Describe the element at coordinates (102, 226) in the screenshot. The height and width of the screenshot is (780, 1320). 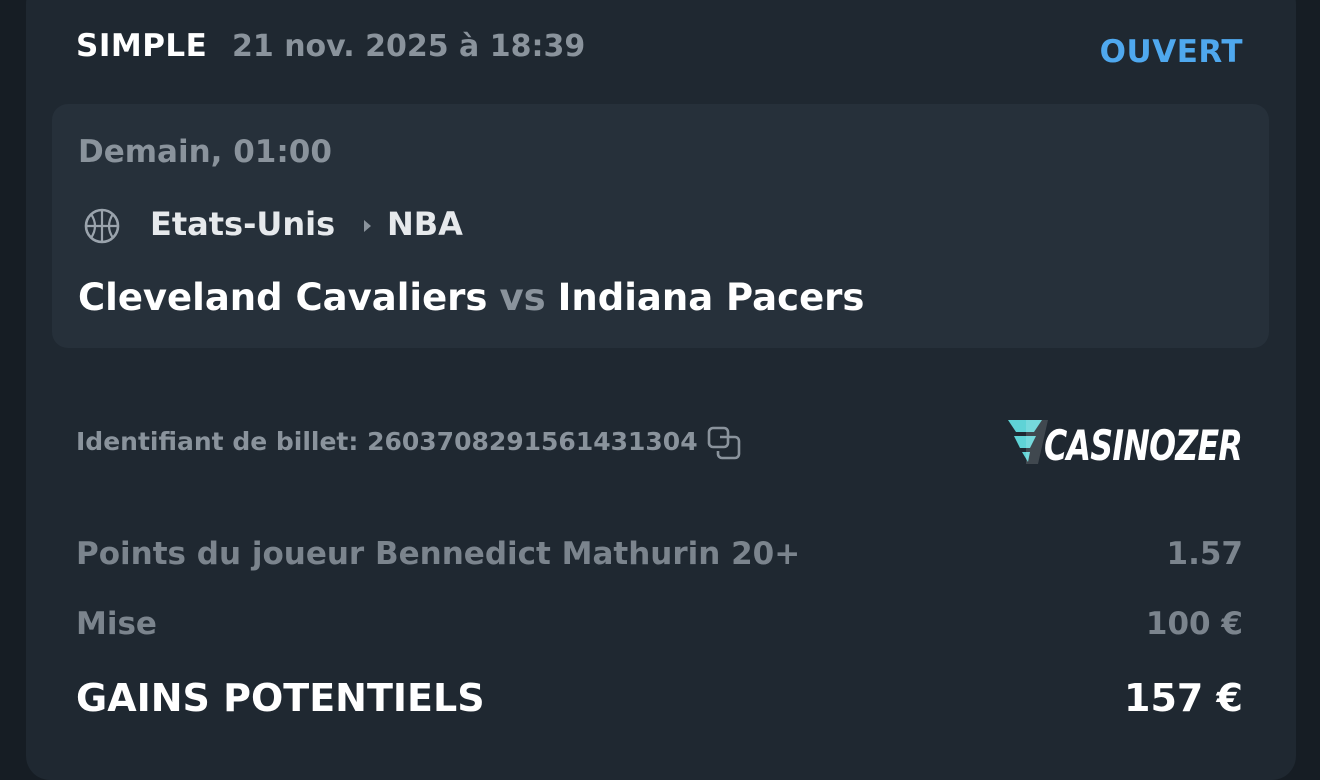
I see `basketball-icon` at that location.